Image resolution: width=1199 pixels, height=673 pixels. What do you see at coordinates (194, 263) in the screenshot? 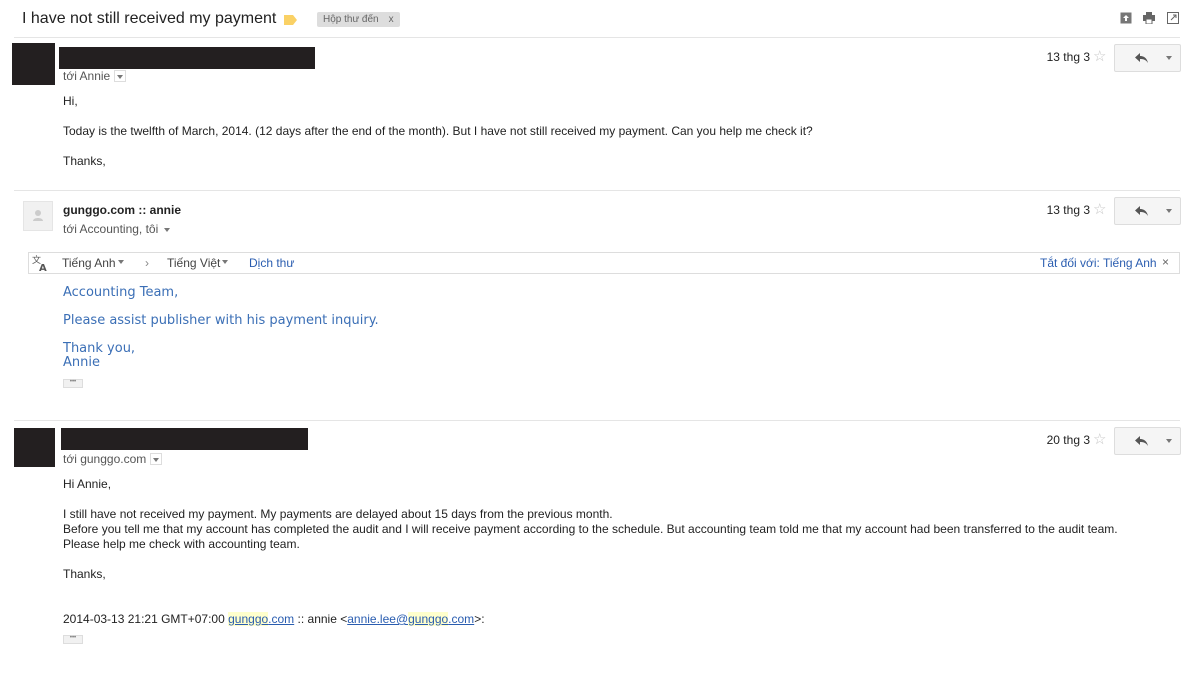
I see `target-language-label: Tiếng Việt` at bounding box center [194, 263].